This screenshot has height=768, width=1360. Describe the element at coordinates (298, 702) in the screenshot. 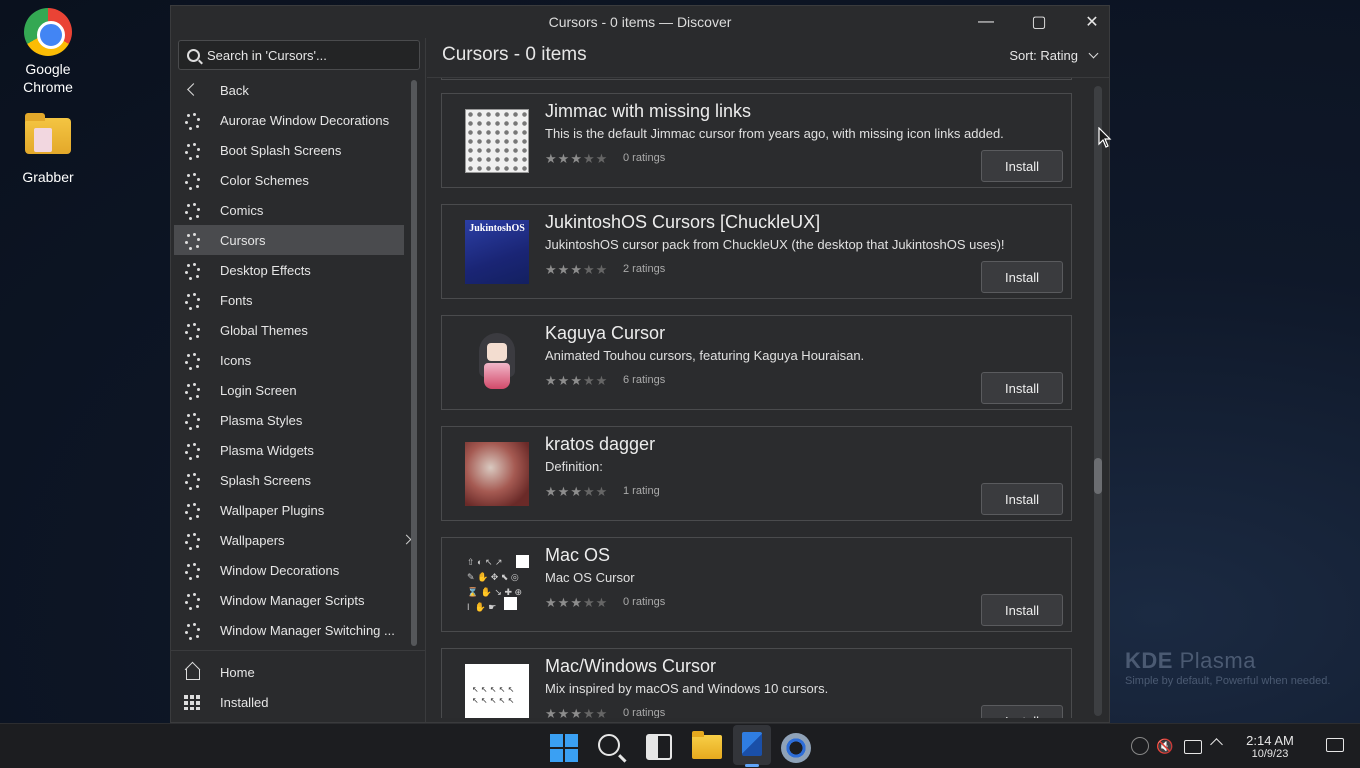

I see `sidebar-item-installed: Installed` at that location.